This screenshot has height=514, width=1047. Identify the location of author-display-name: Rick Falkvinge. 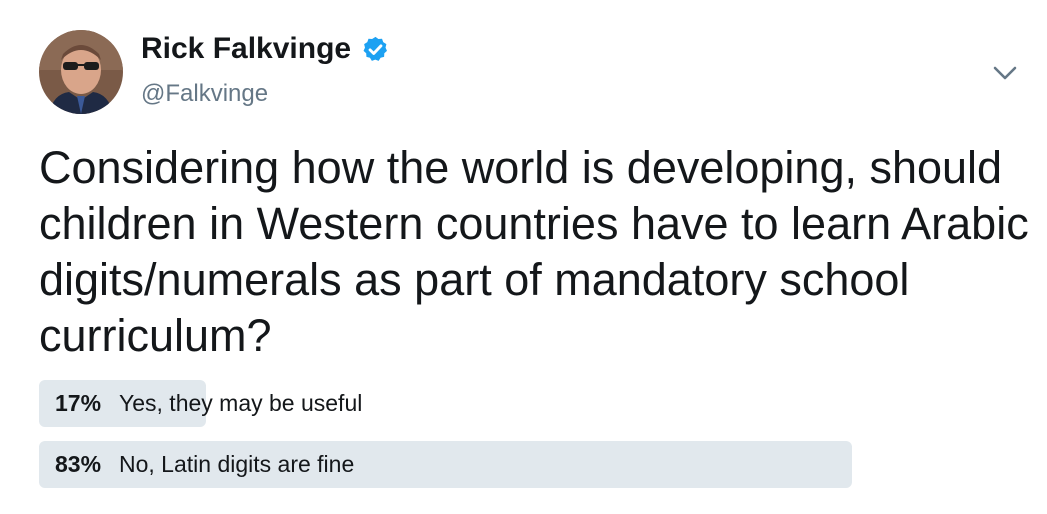
(246, 49).